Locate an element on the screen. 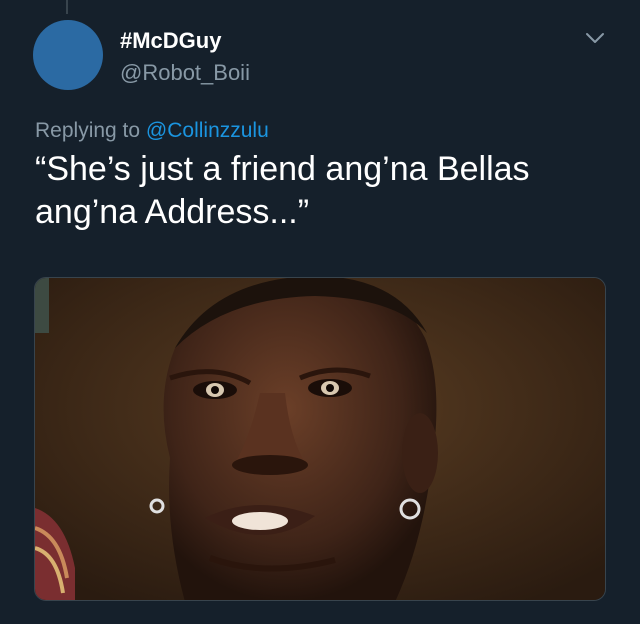 This screenshot has height=624, width=640. thread-connector-line is located at coordinates (67, 7).